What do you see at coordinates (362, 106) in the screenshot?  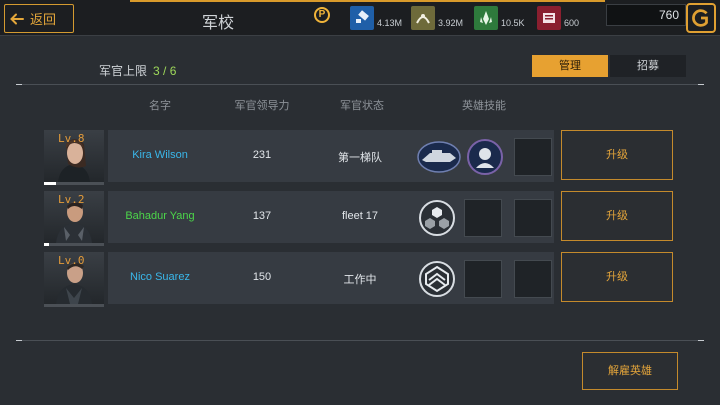 I see `column-header-status: 军官状态` at bounding box center [362, 106].